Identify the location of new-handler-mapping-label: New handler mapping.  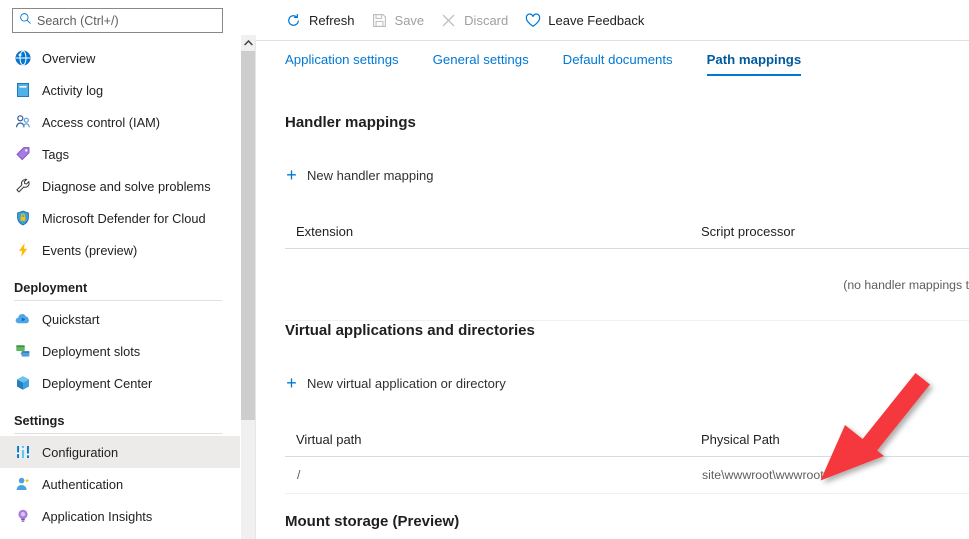
(370, 175).